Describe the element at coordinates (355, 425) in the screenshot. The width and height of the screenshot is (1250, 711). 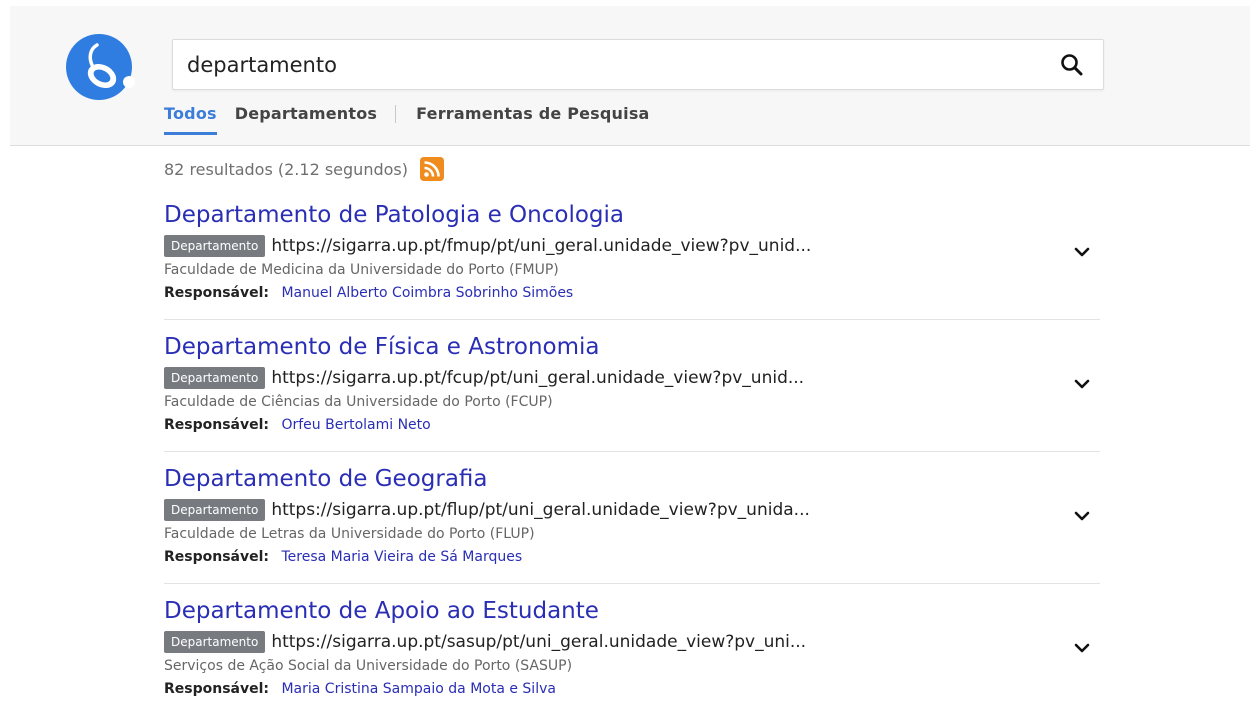
I see `responsible-name-link: Orfeu Bertolami Neto` at that location.